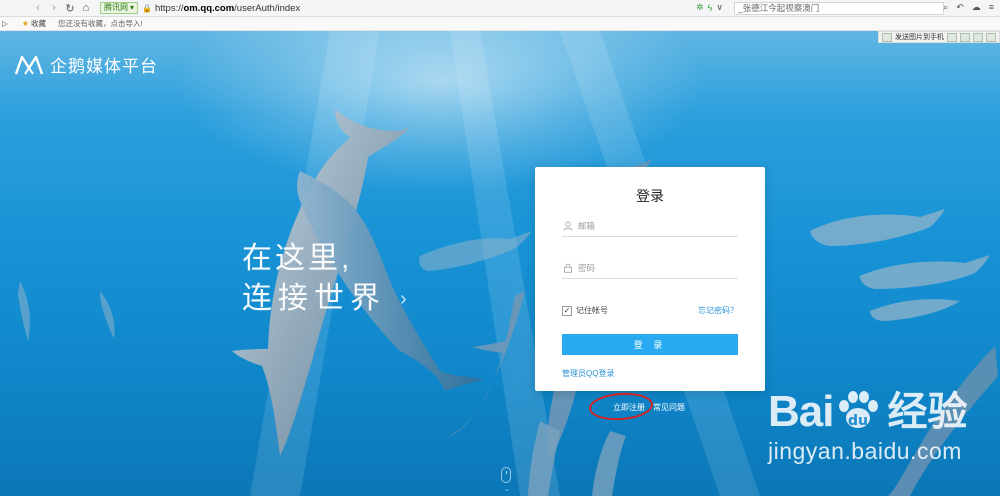 The width and height of the screenshot is (1000, 496). What do you see at coordinates (978, 37) in the screenshot?
I see `open-icon` at bounding box center [978, 37].